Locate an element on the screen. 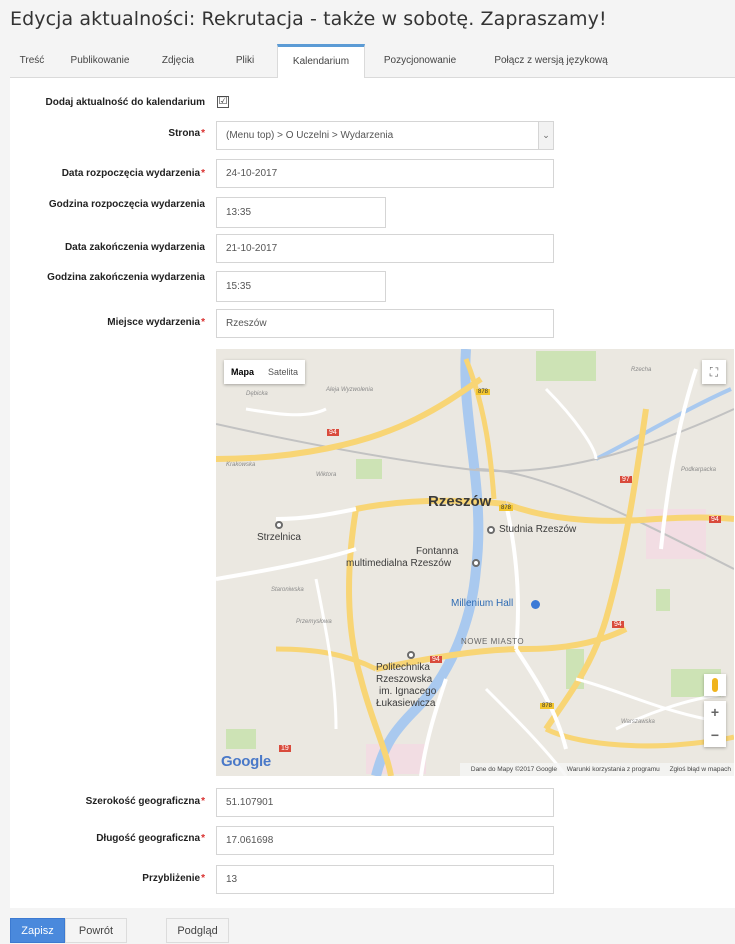  preview-button: Podgląd is located at coordinates (197, 930).